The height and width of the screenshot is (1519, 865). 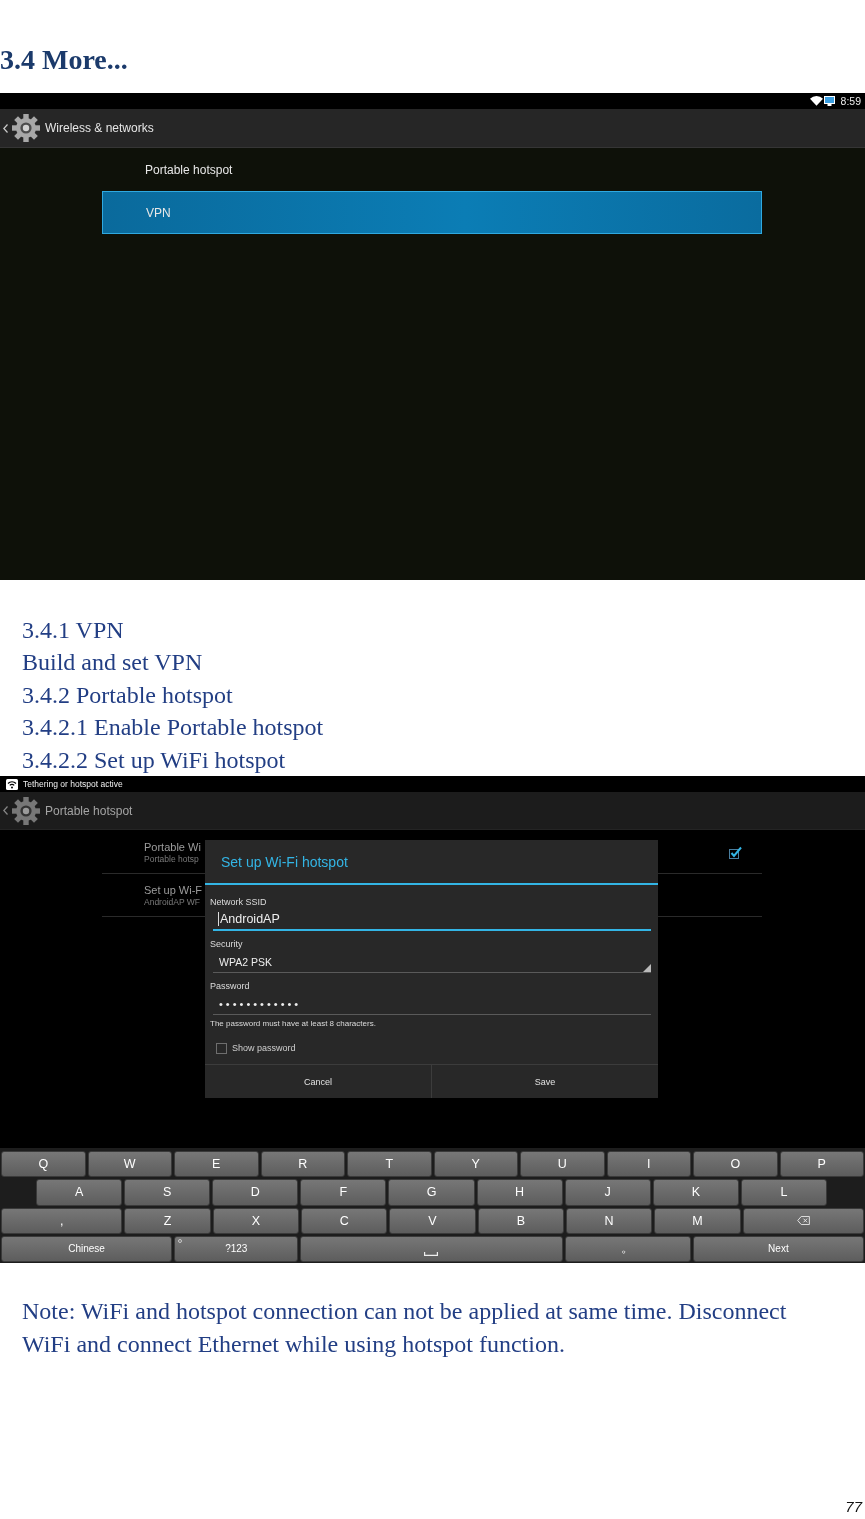 I want to click on monitor-icon, so click(x=829, y=101).